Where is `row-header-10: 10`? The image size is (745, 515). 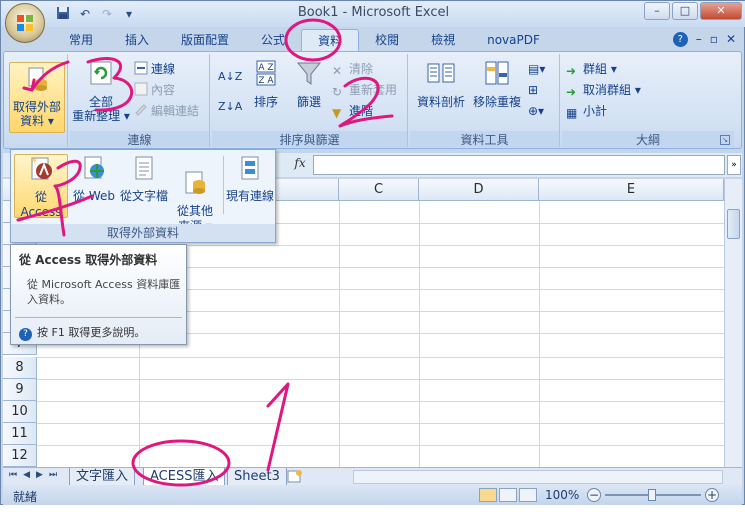
row-header-10: 10 is located at coordinates (20, 412).